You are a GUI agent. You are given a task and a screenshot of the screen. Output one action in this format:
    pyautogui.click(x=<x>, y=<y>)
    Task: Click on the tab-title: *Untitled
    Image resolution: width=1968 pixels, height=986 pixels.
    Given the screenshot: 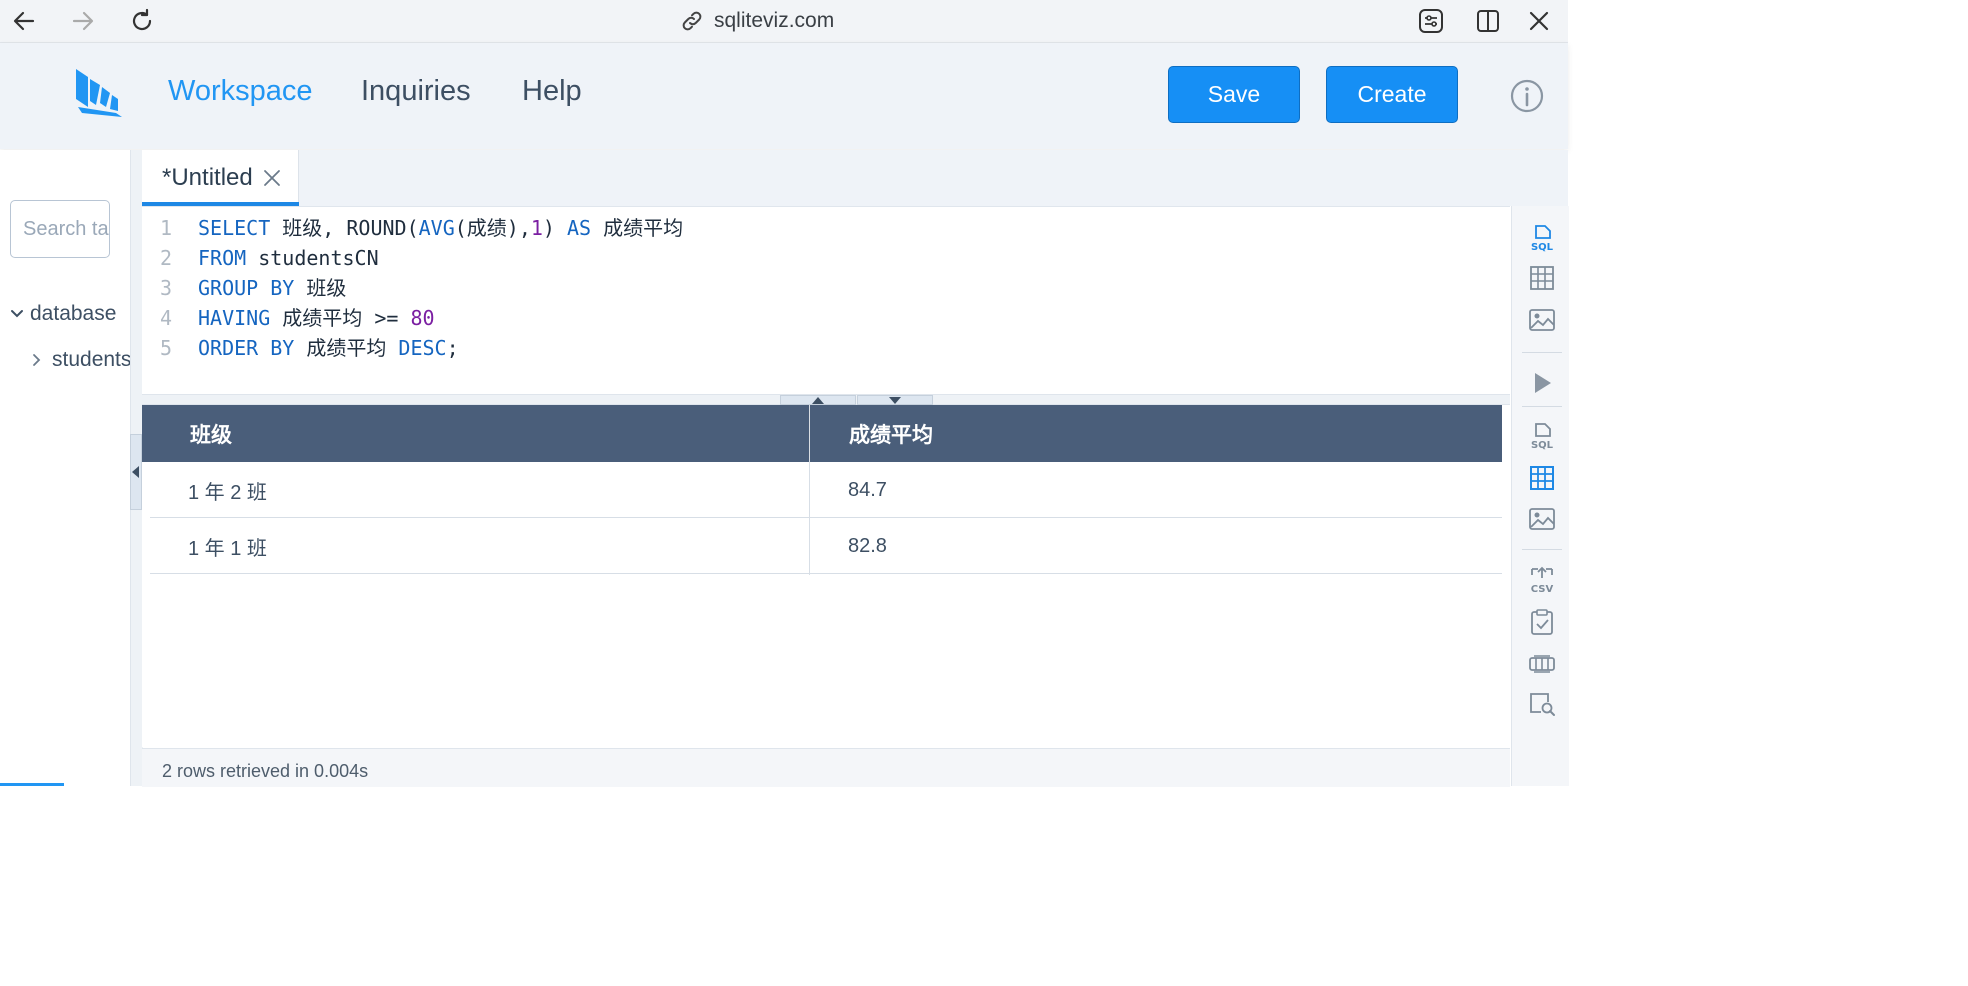 What is the action you would take?
    pyautogui.click(x=207, y=177)
    